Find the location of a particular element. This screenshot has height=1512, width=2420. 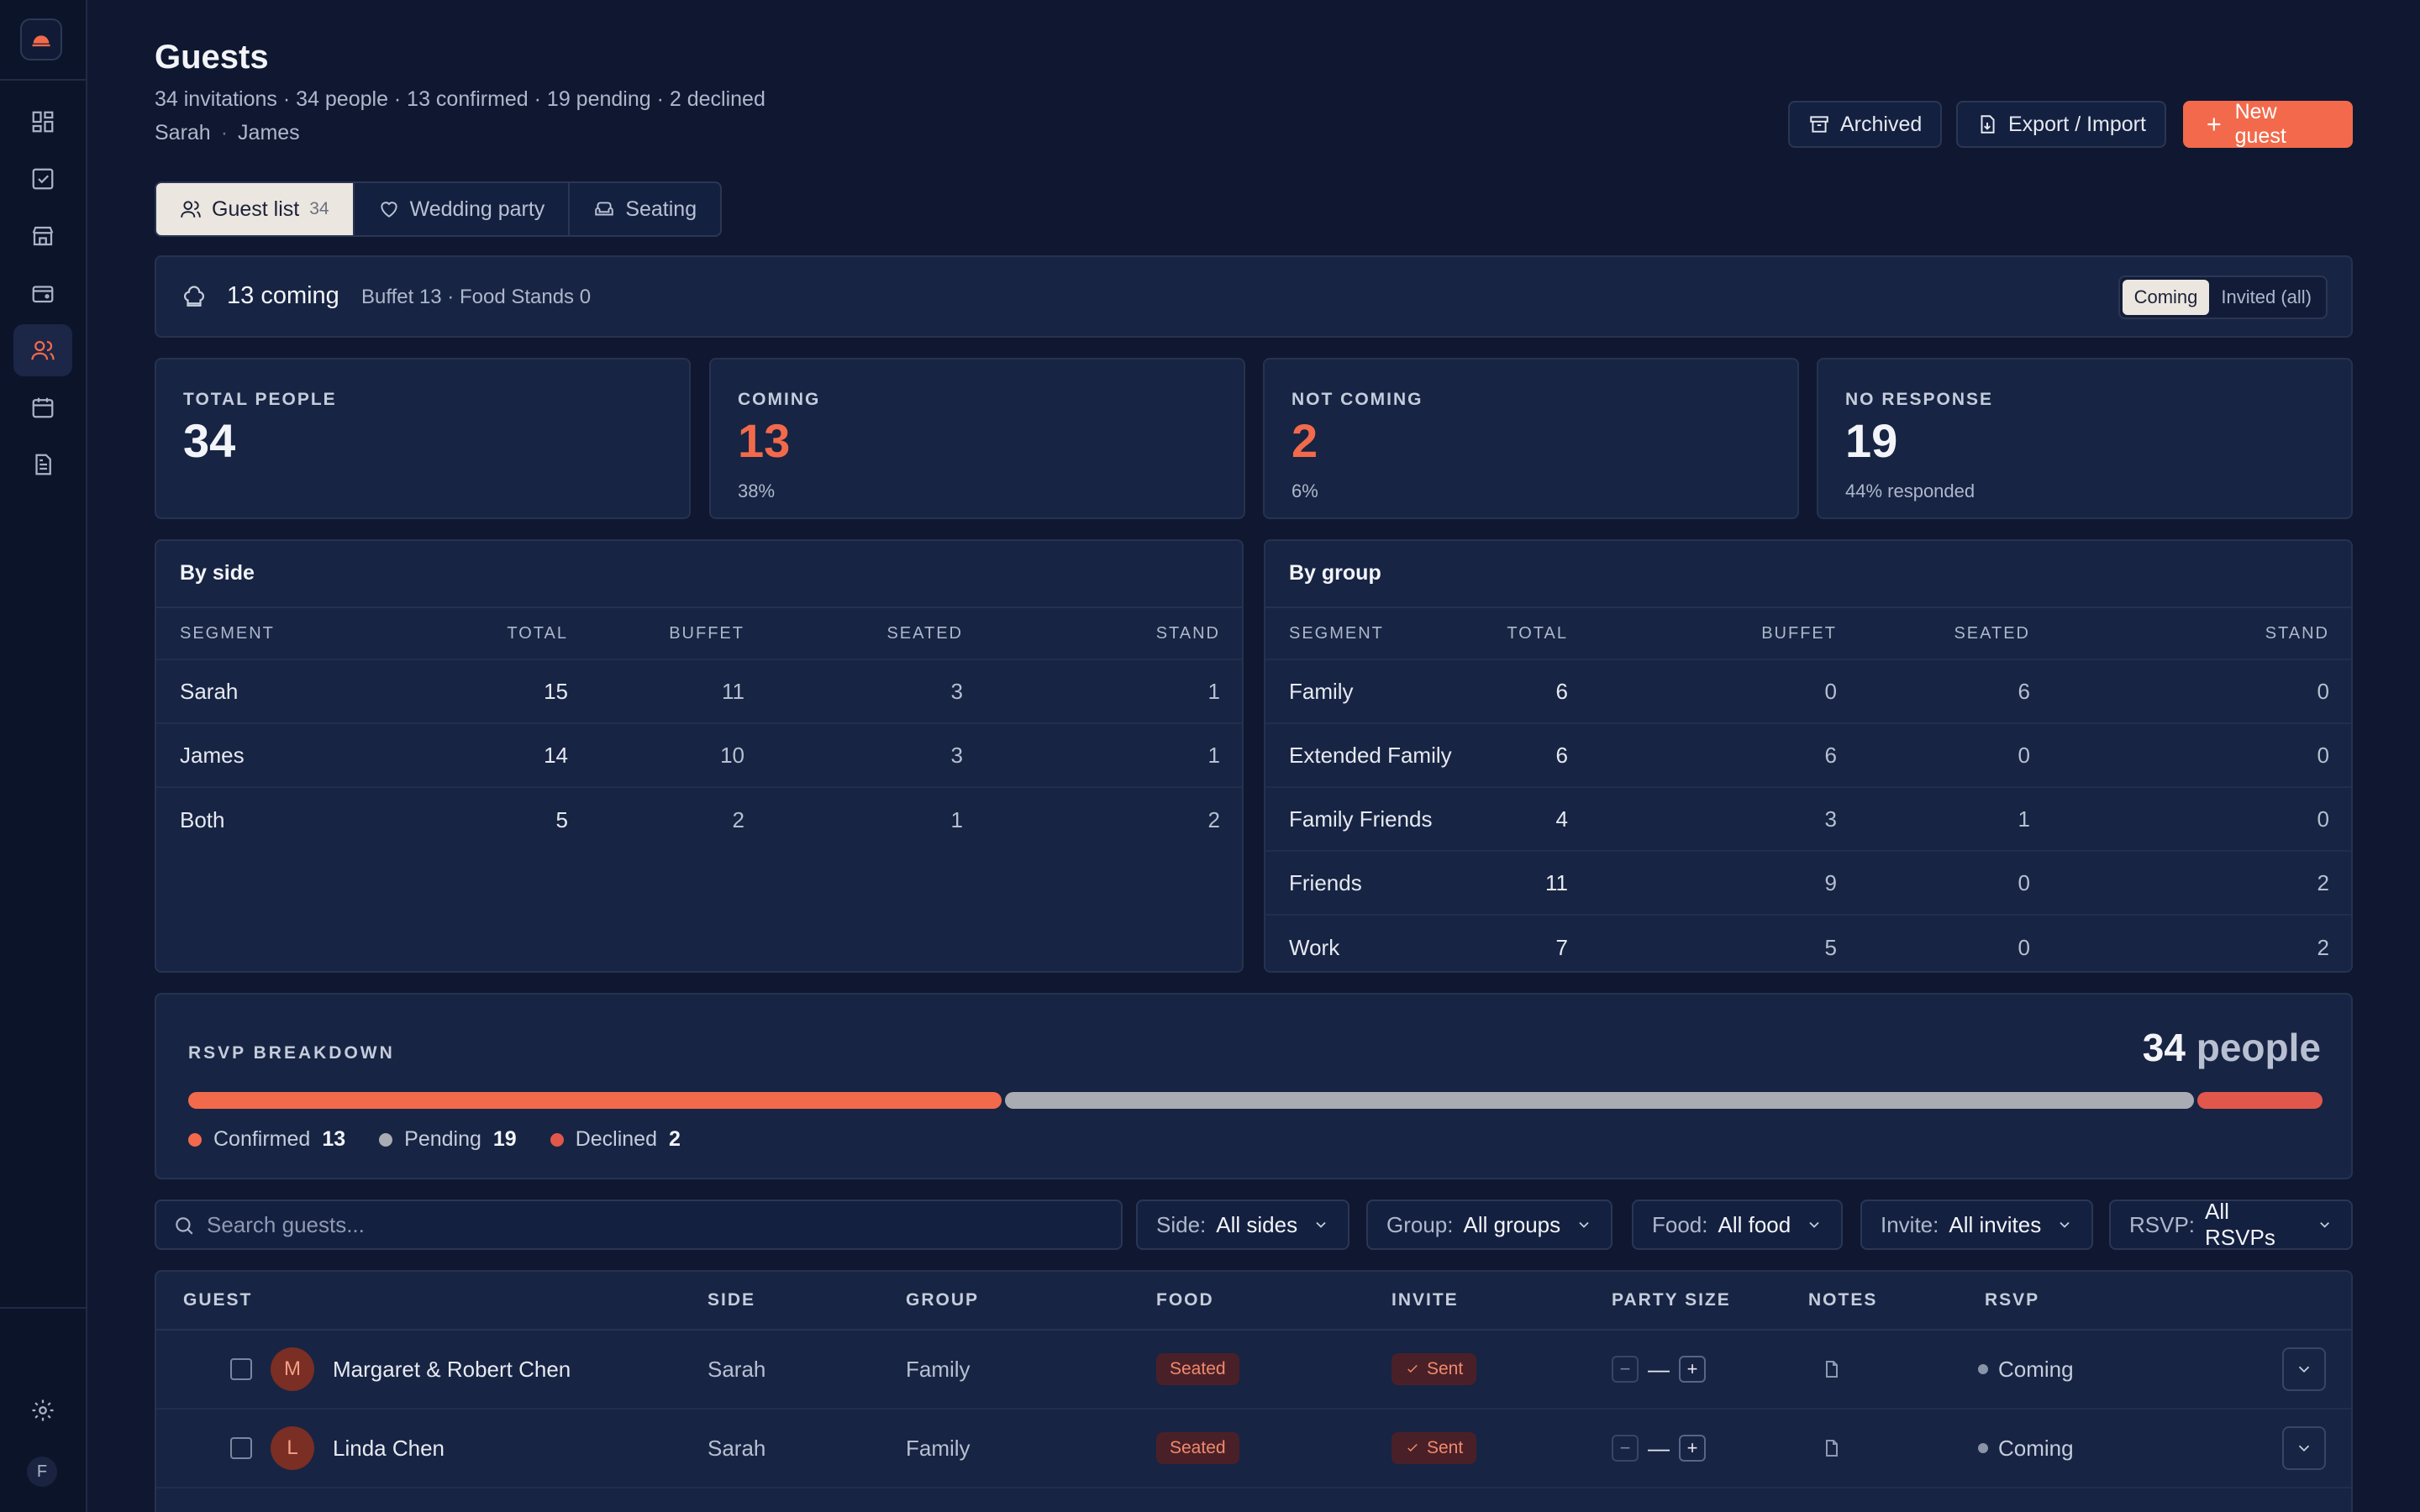

document-icon is located at coordinates (43, 464).